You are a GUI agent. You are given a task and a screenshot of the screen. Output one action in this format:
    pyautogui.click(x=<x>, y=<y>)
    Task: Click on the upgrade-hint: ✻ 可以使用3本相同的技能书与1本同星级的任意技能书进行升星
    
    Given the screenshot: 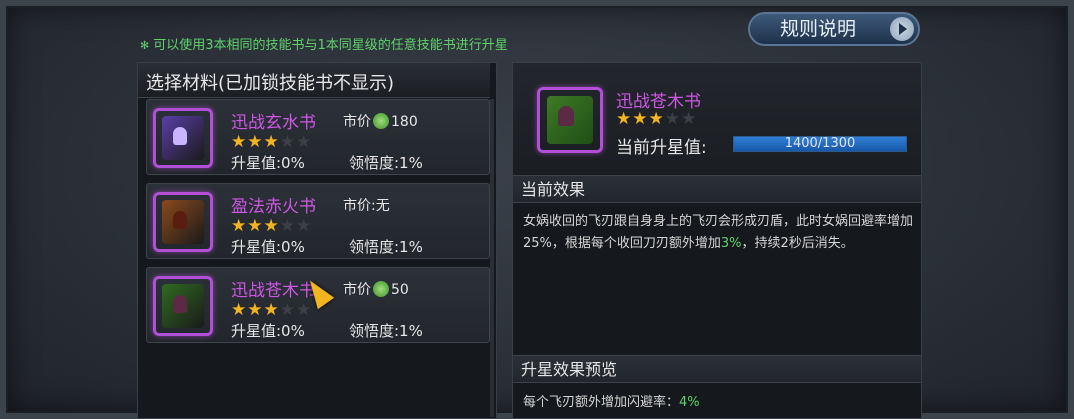 What is the action you would take?
    pyautogui.click(x=324, y=43)
    